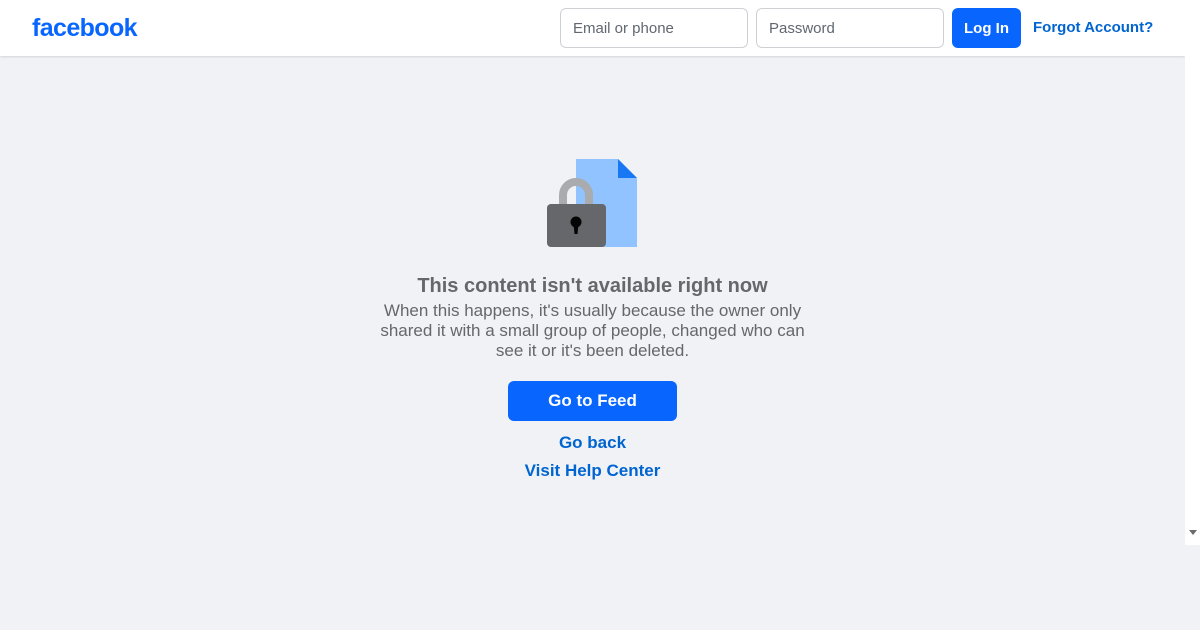 The height and width of the screenshot is (630, 1200). Describe the element at coordinates (1192, 587) in the screenshot. I see `scrollbar-gap` at that location.